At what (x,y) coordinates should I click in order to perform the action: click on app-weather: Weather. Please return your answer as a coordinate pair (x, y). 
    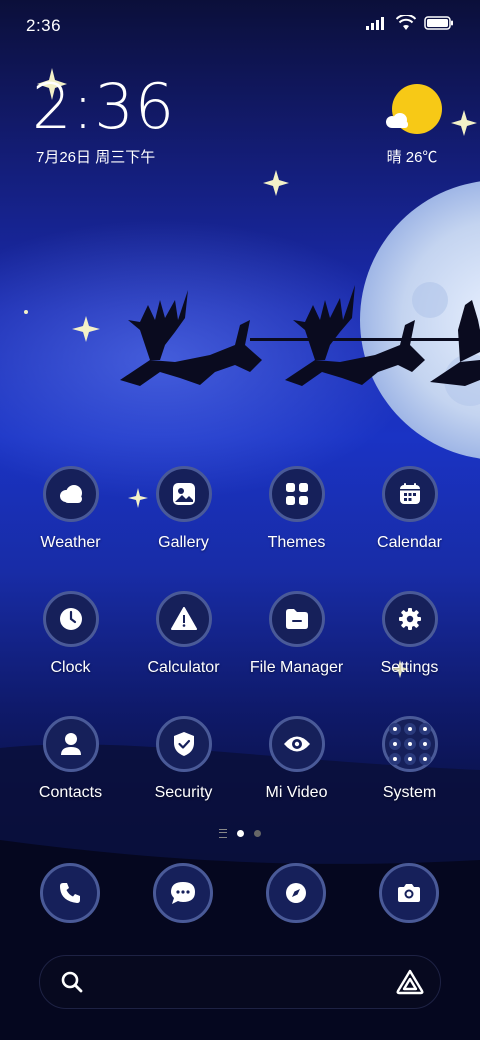
    Looking at the image, I should click on (70, 509).